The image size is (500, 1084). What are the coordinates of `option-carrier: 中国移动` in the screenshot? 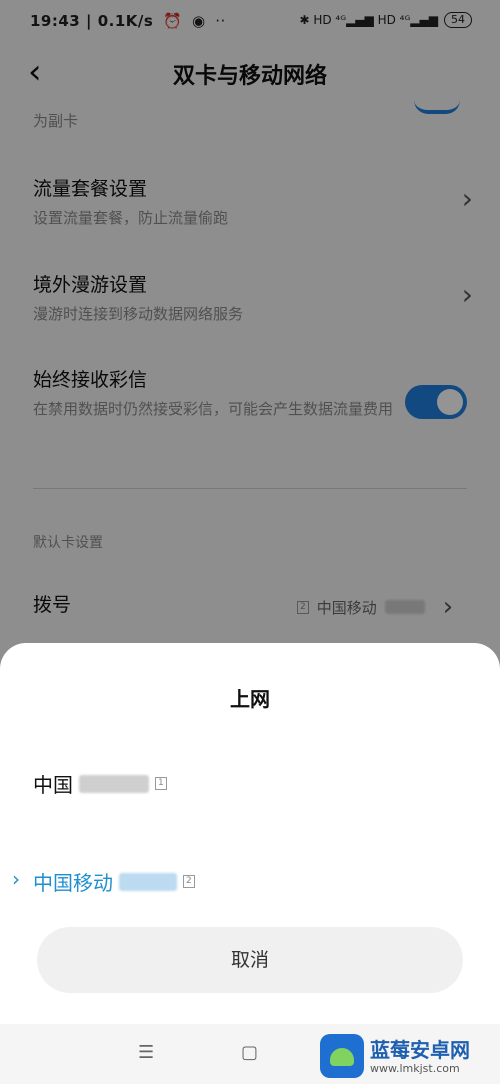 It's located at (73, 883).